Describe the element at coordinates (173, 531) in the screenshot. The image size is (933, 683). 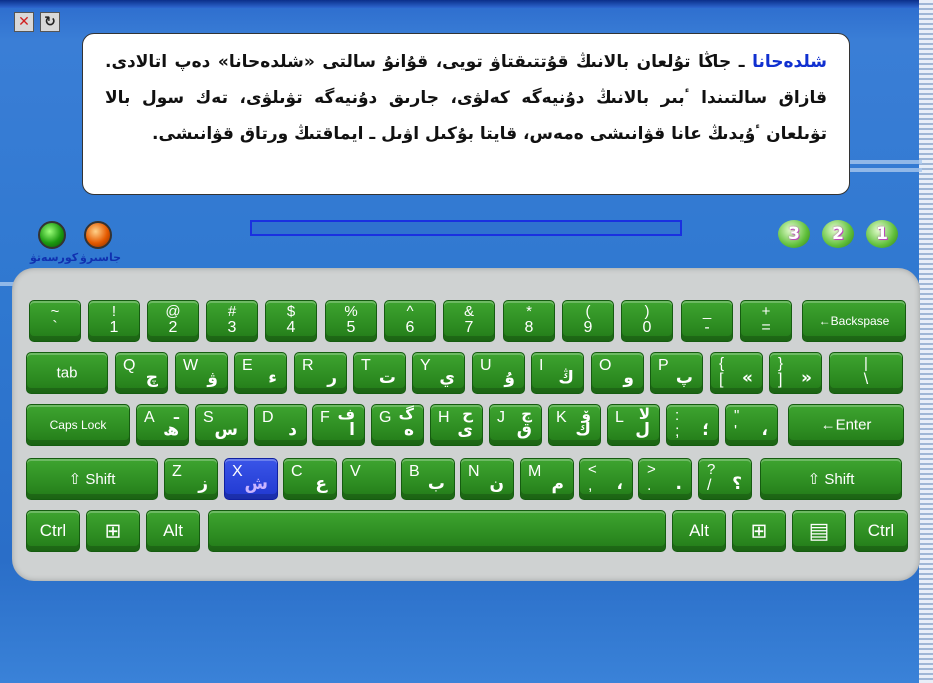
I see `key-alt-left: Alt` at that location.